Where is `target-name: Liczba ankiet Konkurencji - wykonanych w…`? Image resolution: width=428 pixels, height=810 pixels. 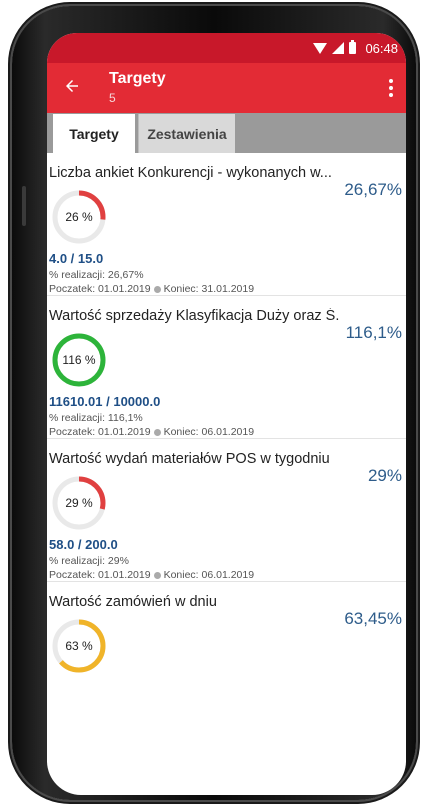
target-name: Liczba ankiet Konkurencji - wykonanych w… is located at coordinates (190, 173).